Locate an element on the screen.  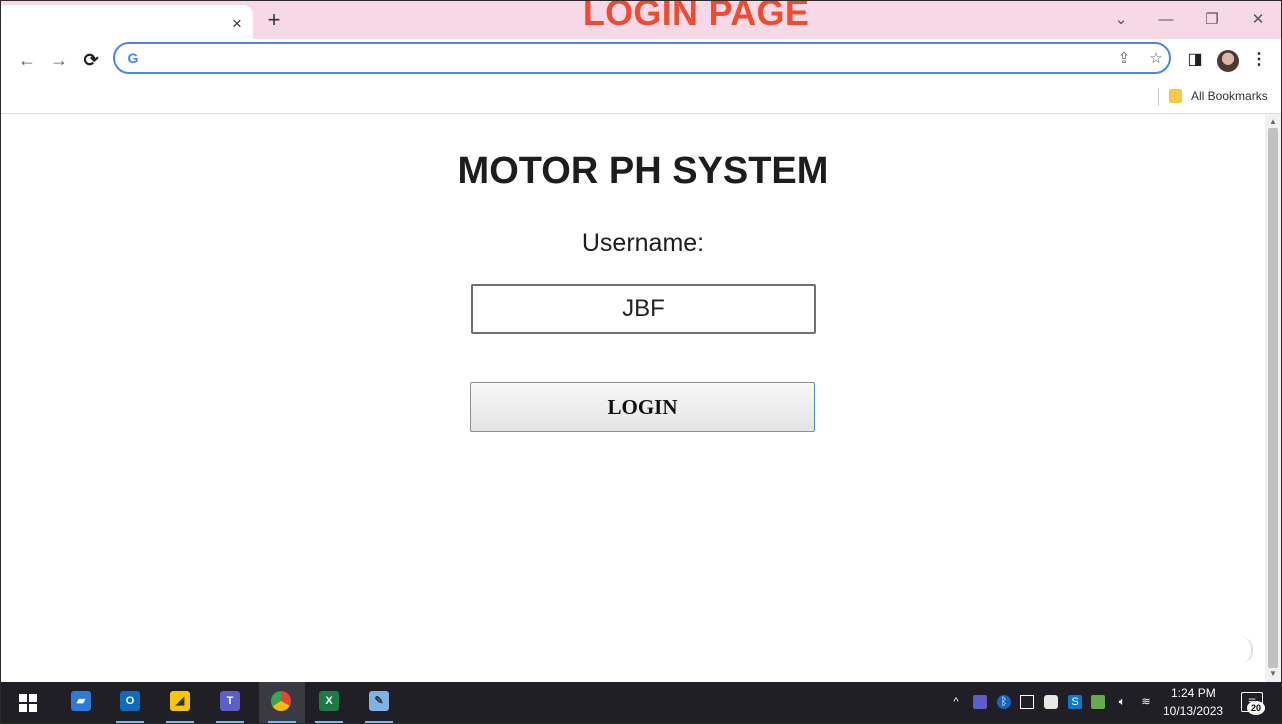
tab-search-chevron-icon: ⌄ is located at coordinates (1121, 20).